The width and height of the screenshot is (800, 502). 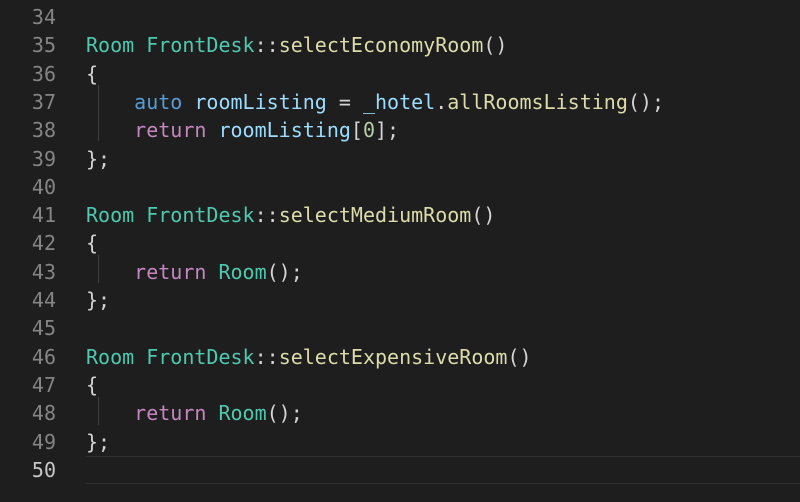 I want to click on code-token: =, so click(x=344, y=101).